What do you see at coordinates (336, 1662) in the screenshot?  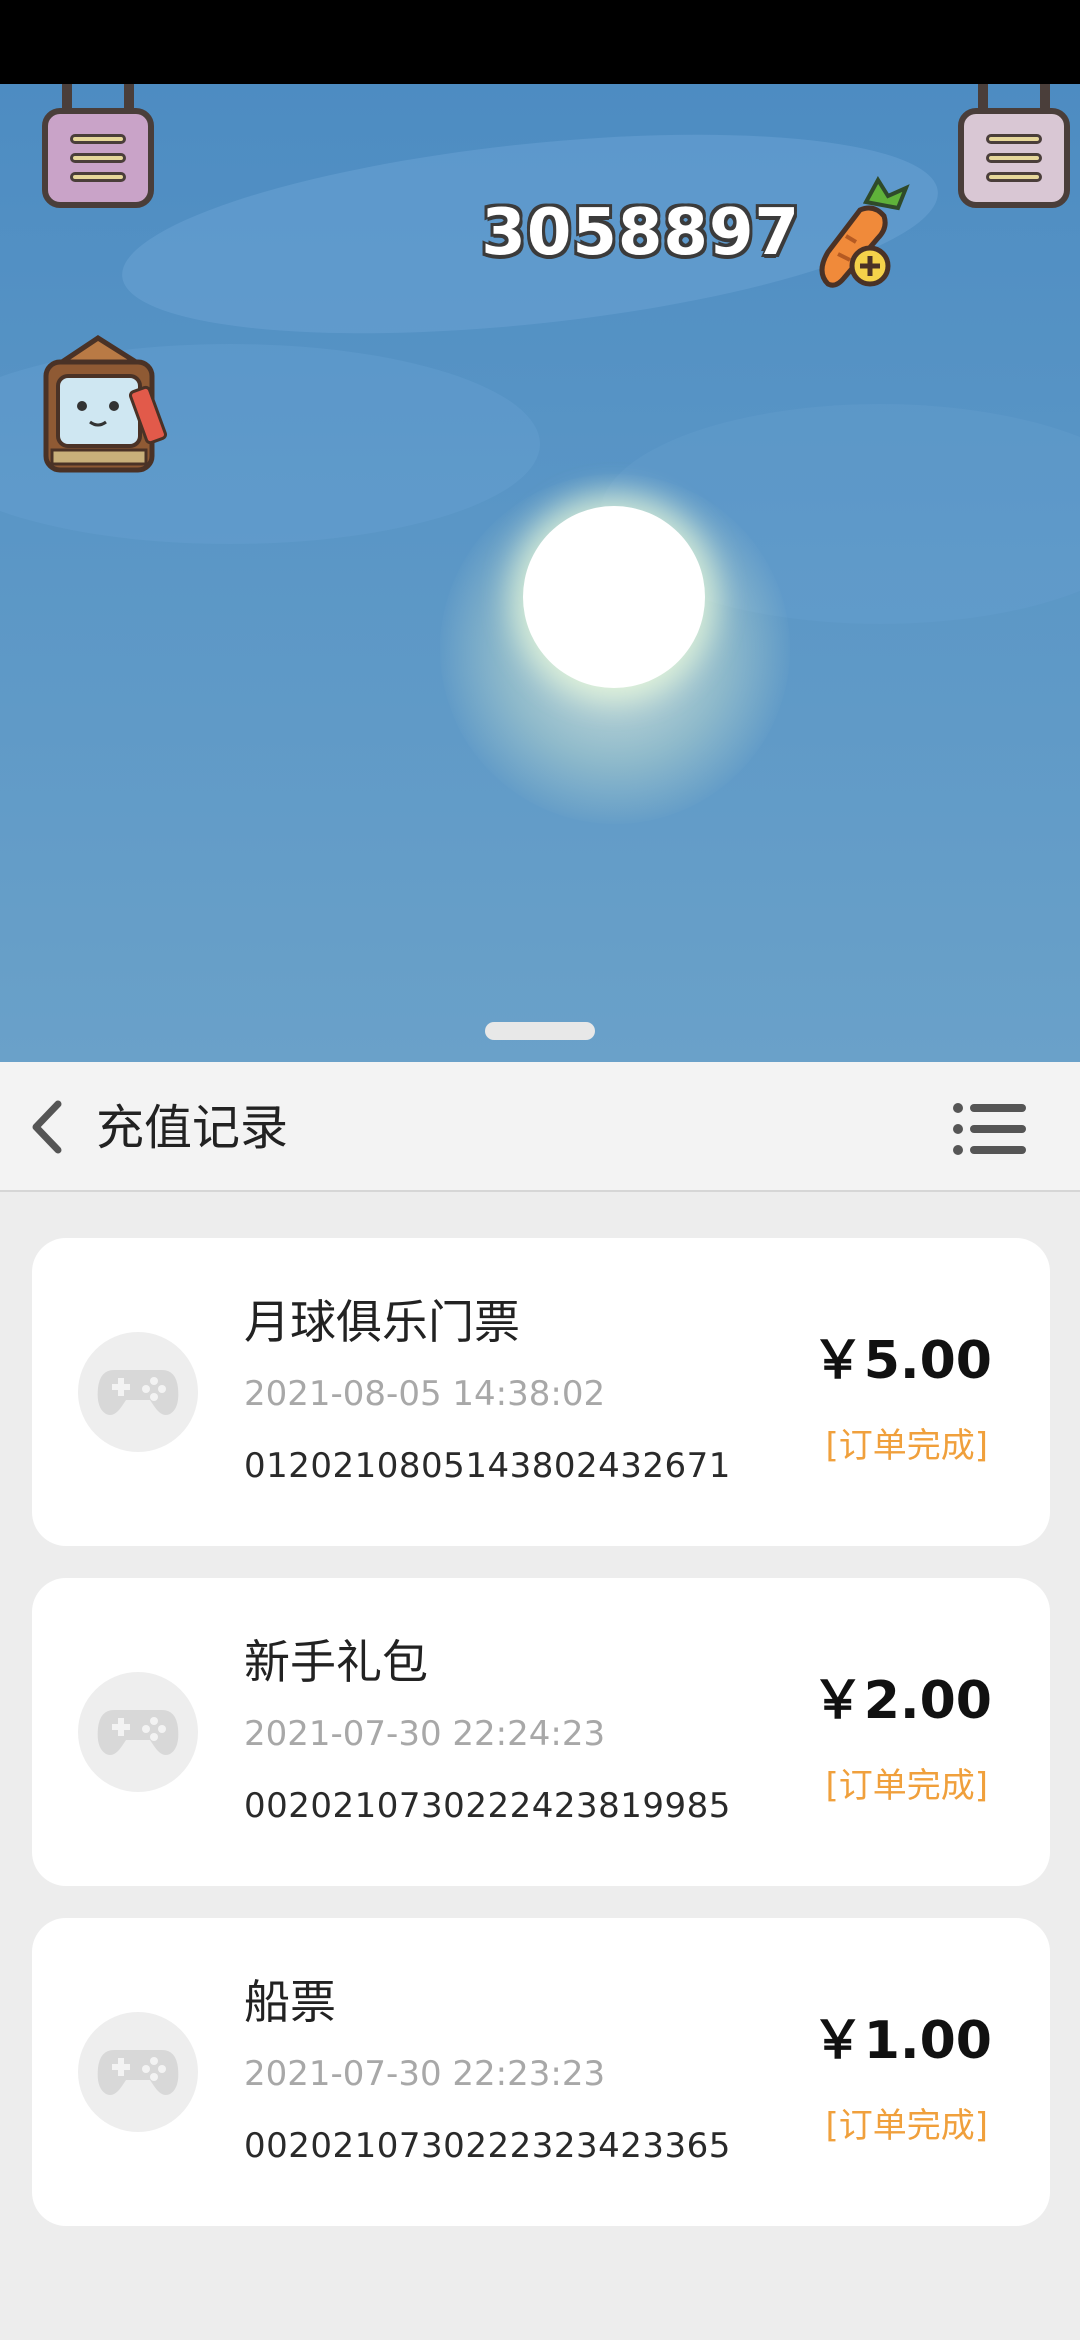 I see `record-name: 新手礼包` at bounding box center [336, 1662].